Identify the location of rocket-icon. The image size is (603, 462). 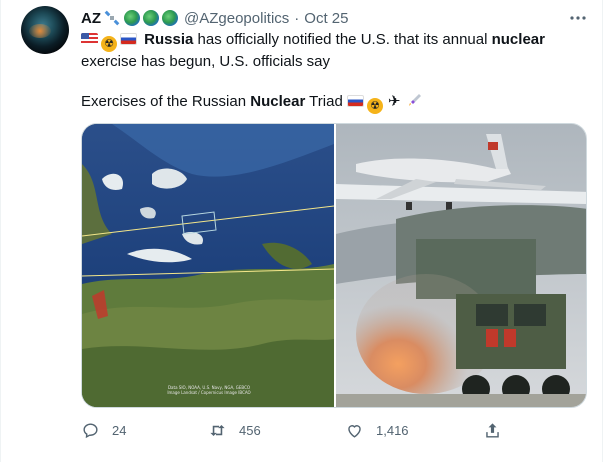
(413, 101).